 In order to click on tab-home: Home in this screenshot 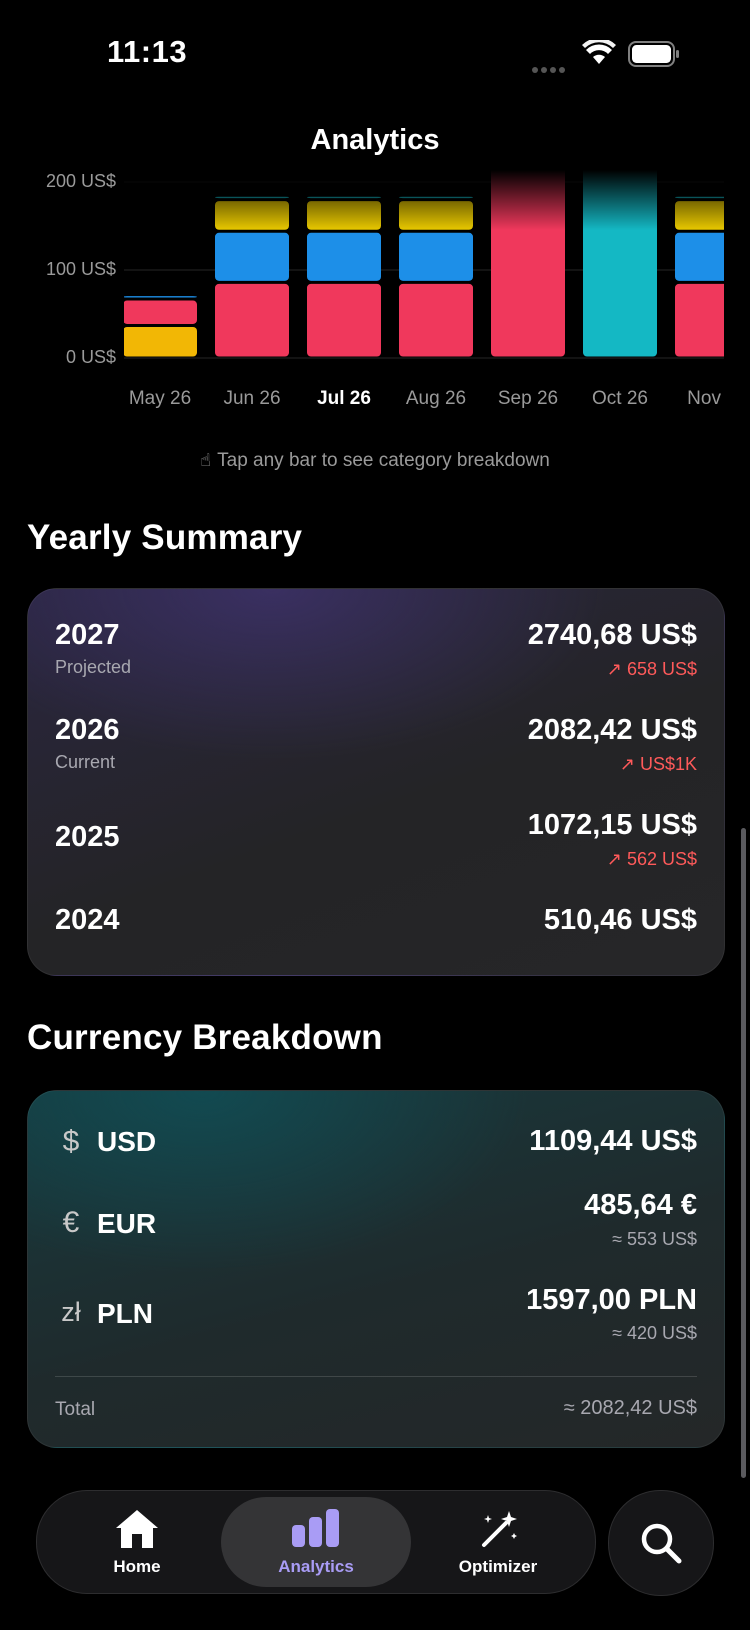, I will do `click(137, 1542)`.